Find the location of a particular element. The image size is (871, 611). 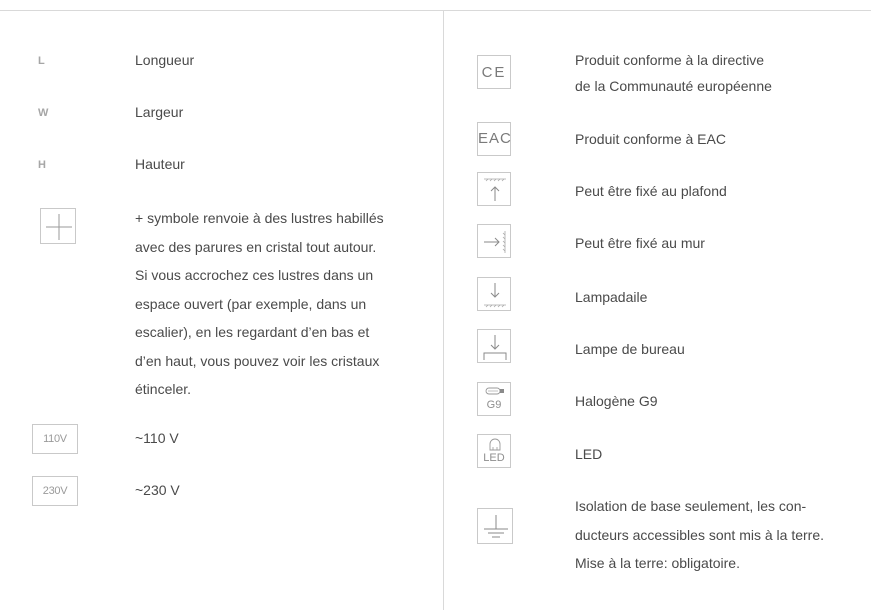

column-divider is located at coordinates (443, 310).